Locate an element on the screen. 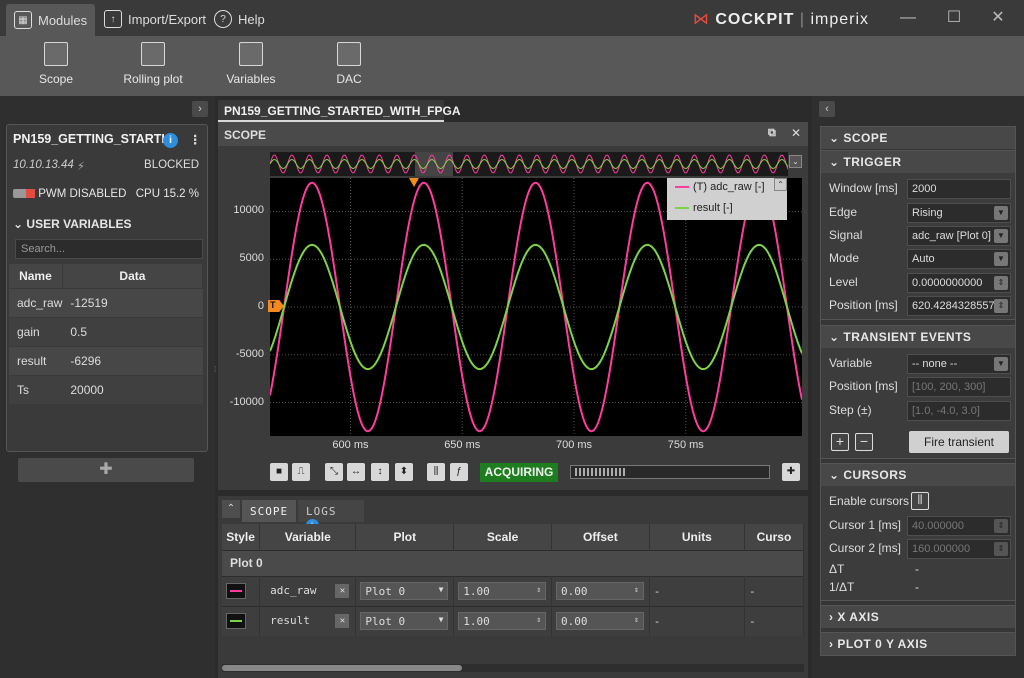  fit-x-icon: ↔ is located at coordinates (356, 472).